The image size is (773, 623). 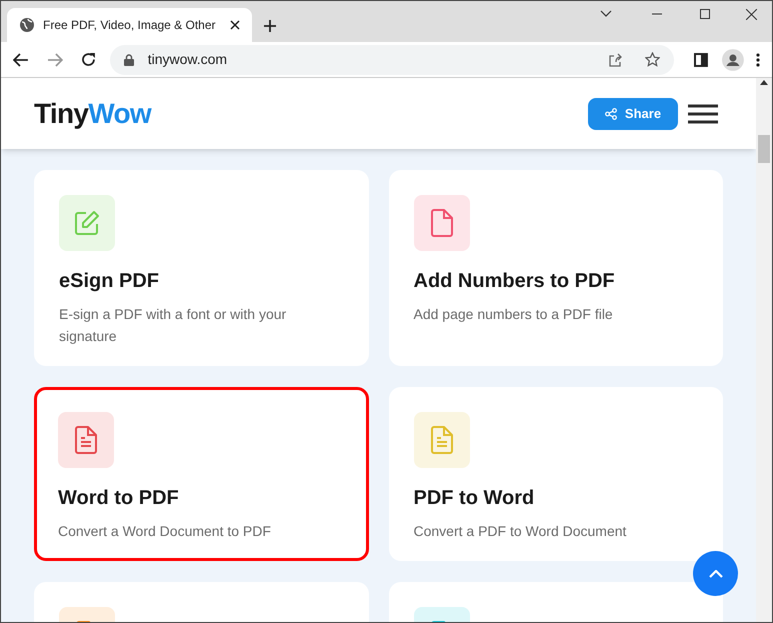 I want to click on tool-card: PDF to Word Convert a PDF to Word Document, so click(x=555, y=474).